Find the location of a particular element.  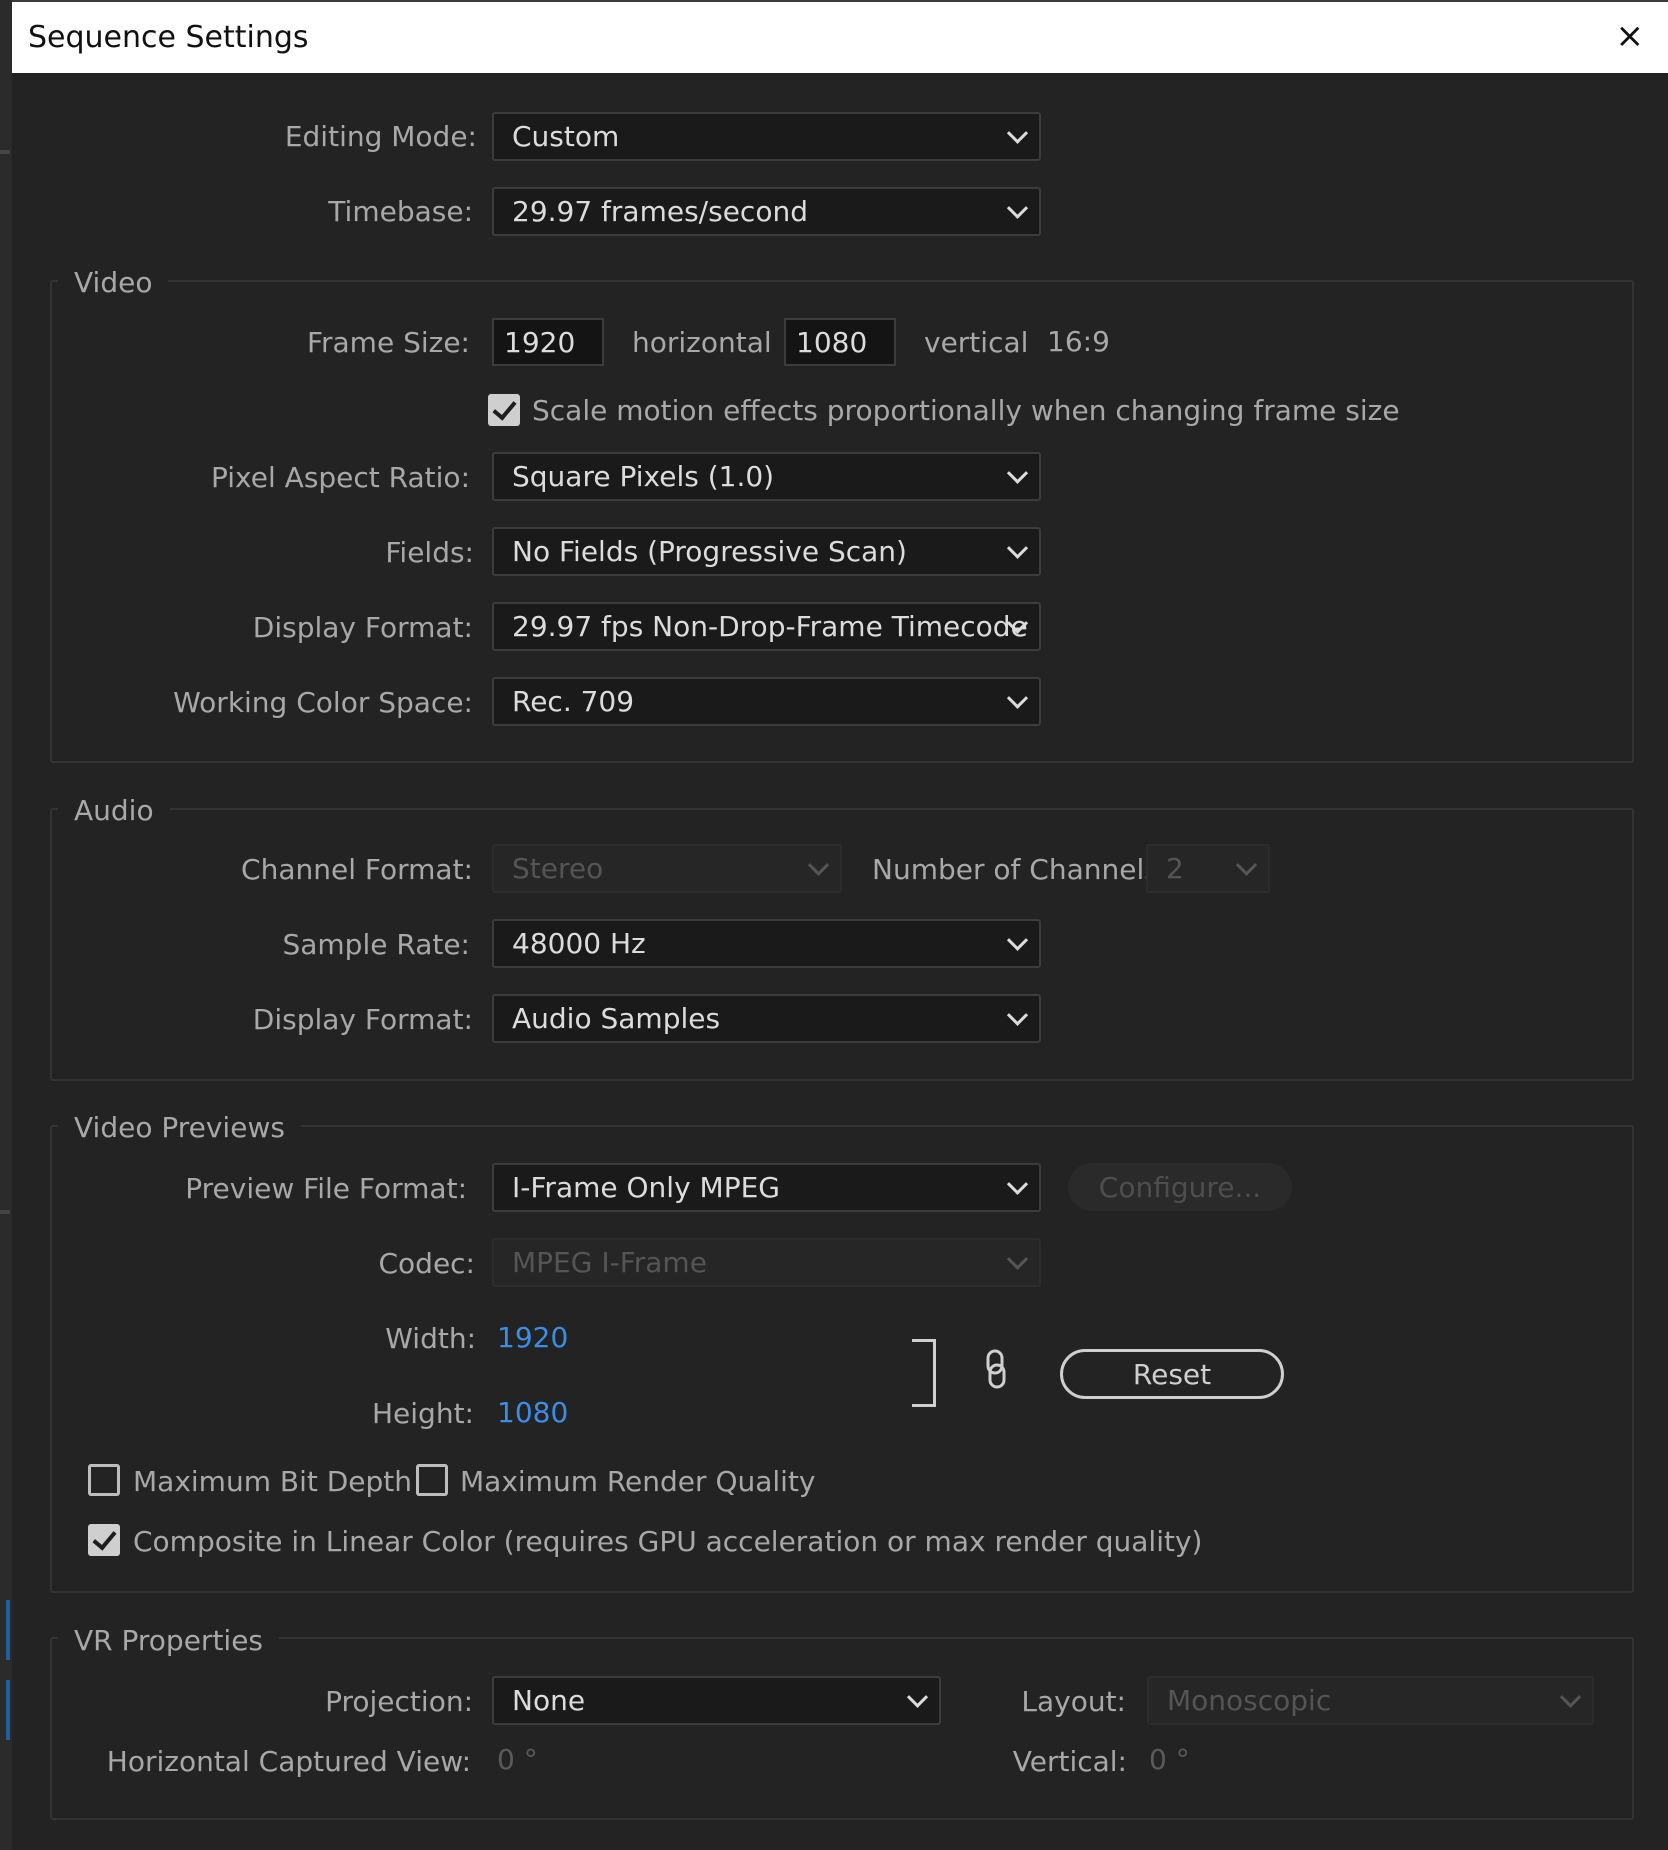

channel-format-value: Stereo is located at coordinates (558, 868).